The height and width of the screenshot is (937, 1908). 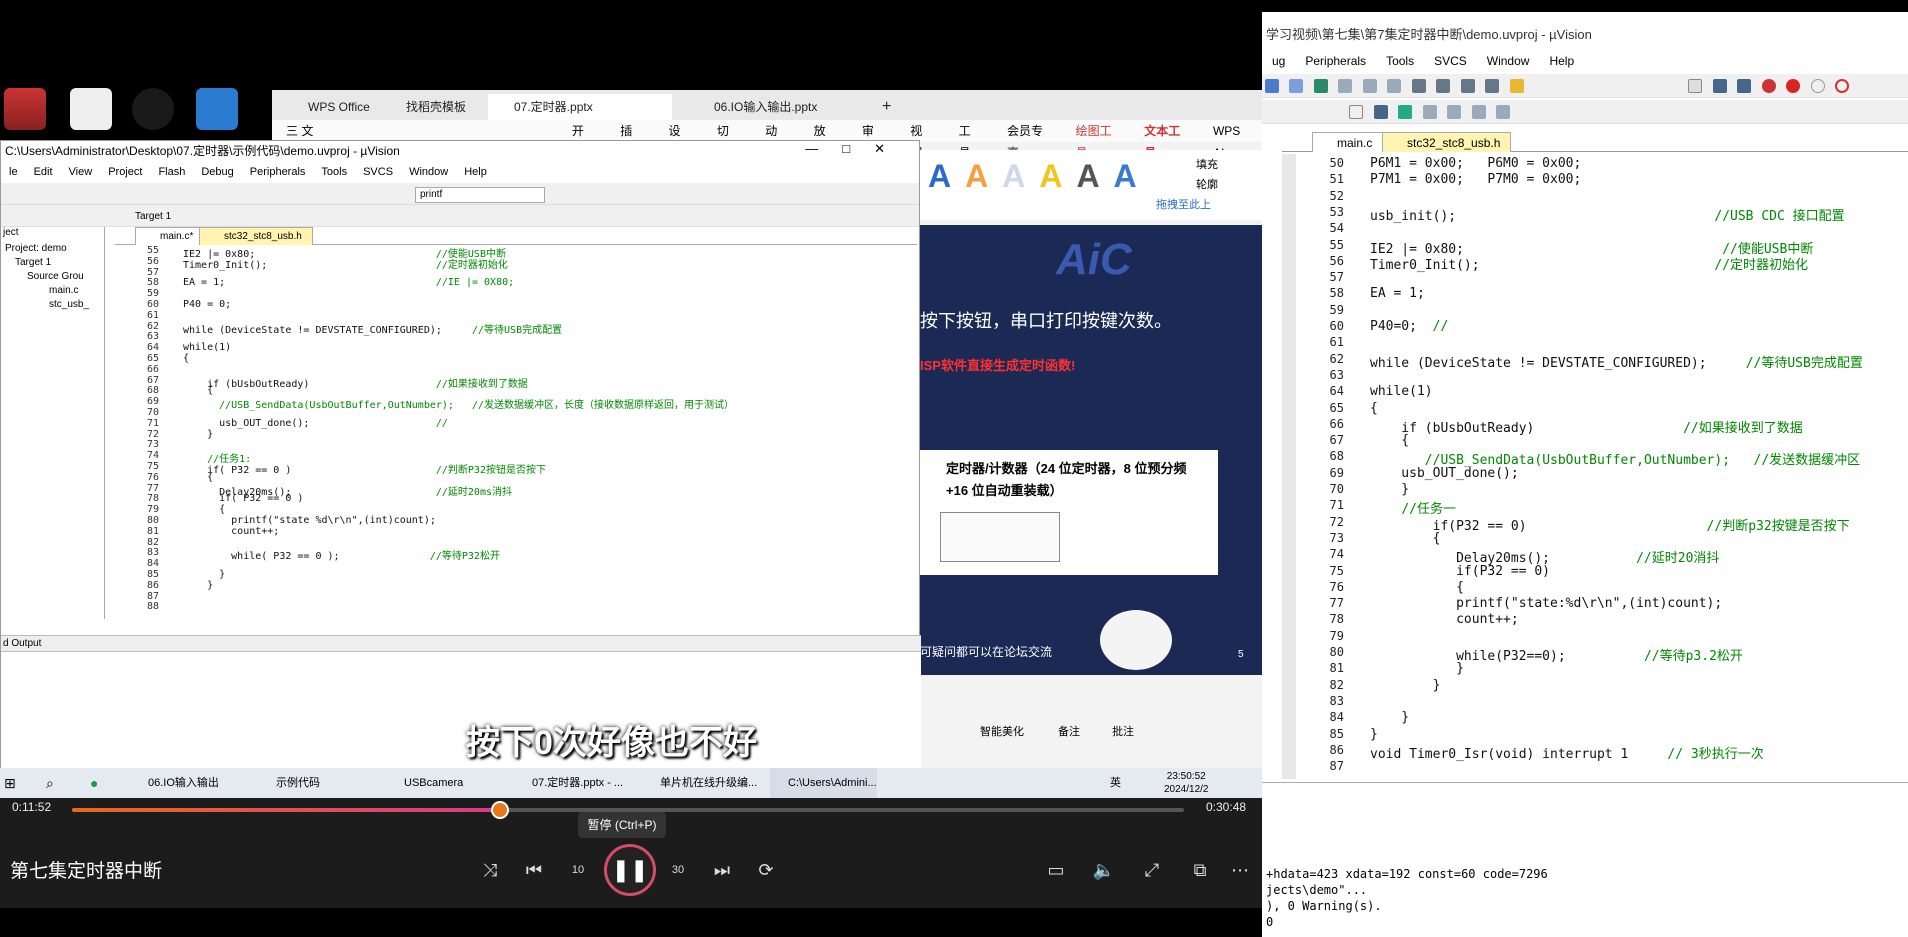 I want to click on packs-icon, so click(x=1478, y=112).